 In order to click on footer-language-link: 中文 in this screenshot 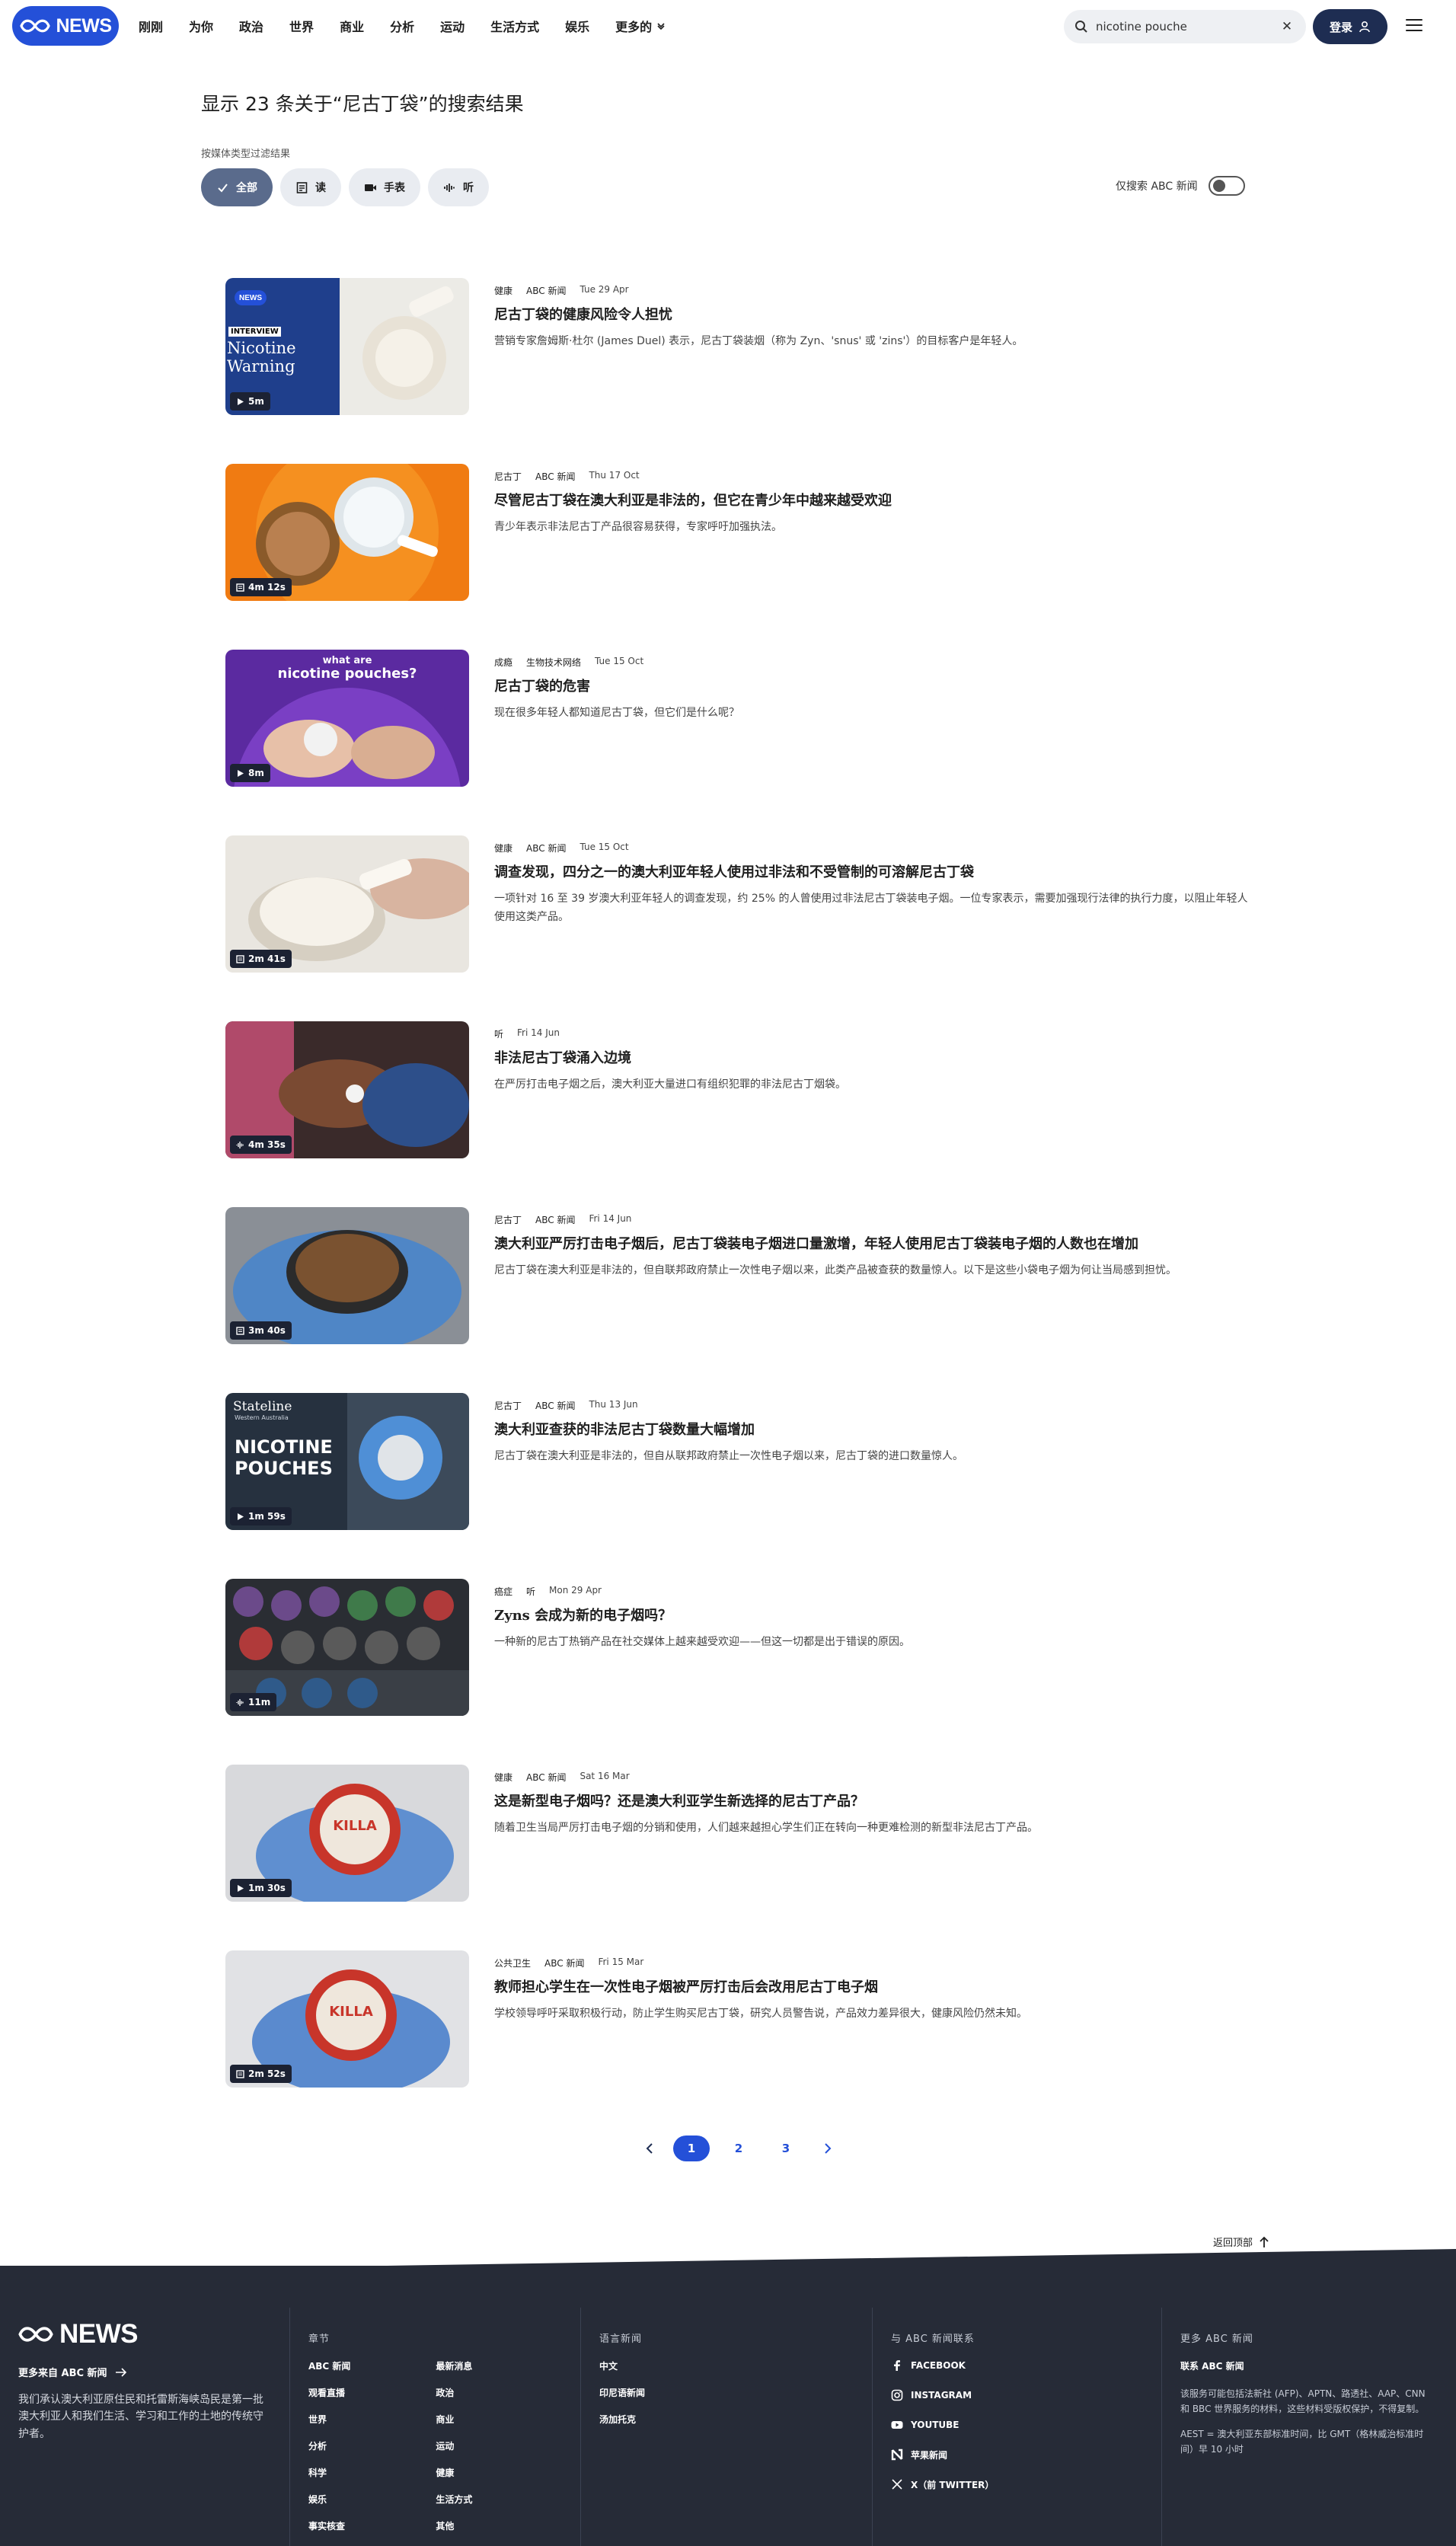, I will do `click(622, 2365)`.